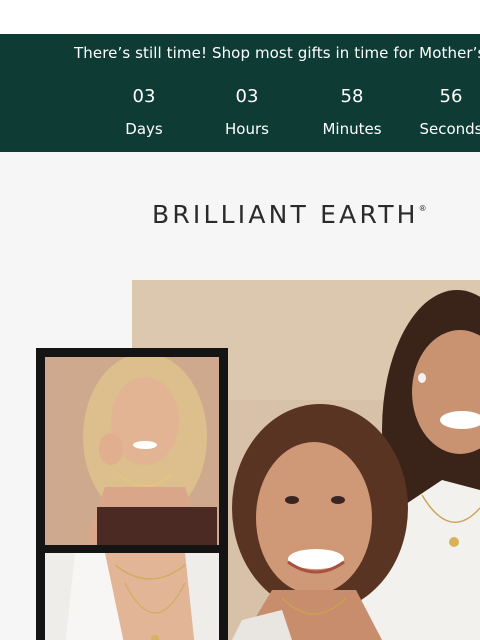 This screenshot has height=640, width=480. I want to click on brand-name: BRILLIANT EARTH, so click(285, 214).